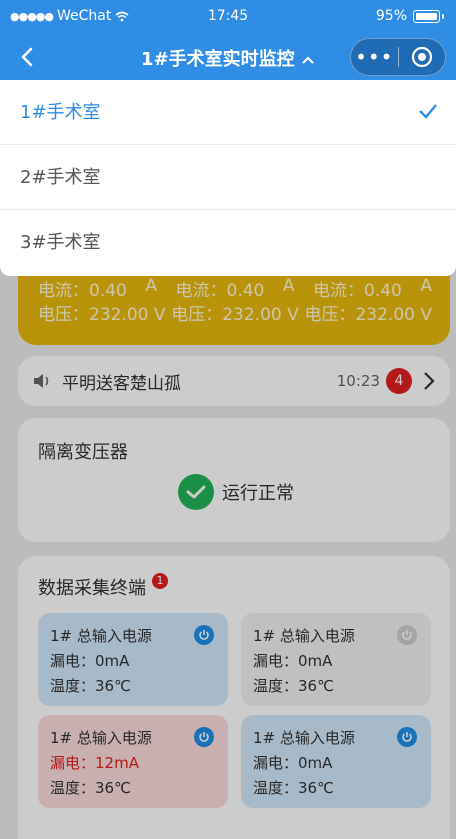 The image size is (456, 839). What do you see at coordinates (228, 242) in the screenshot?
I see `dropdown-item-room-3: 3#手术室` at bounding box center [228, 242].